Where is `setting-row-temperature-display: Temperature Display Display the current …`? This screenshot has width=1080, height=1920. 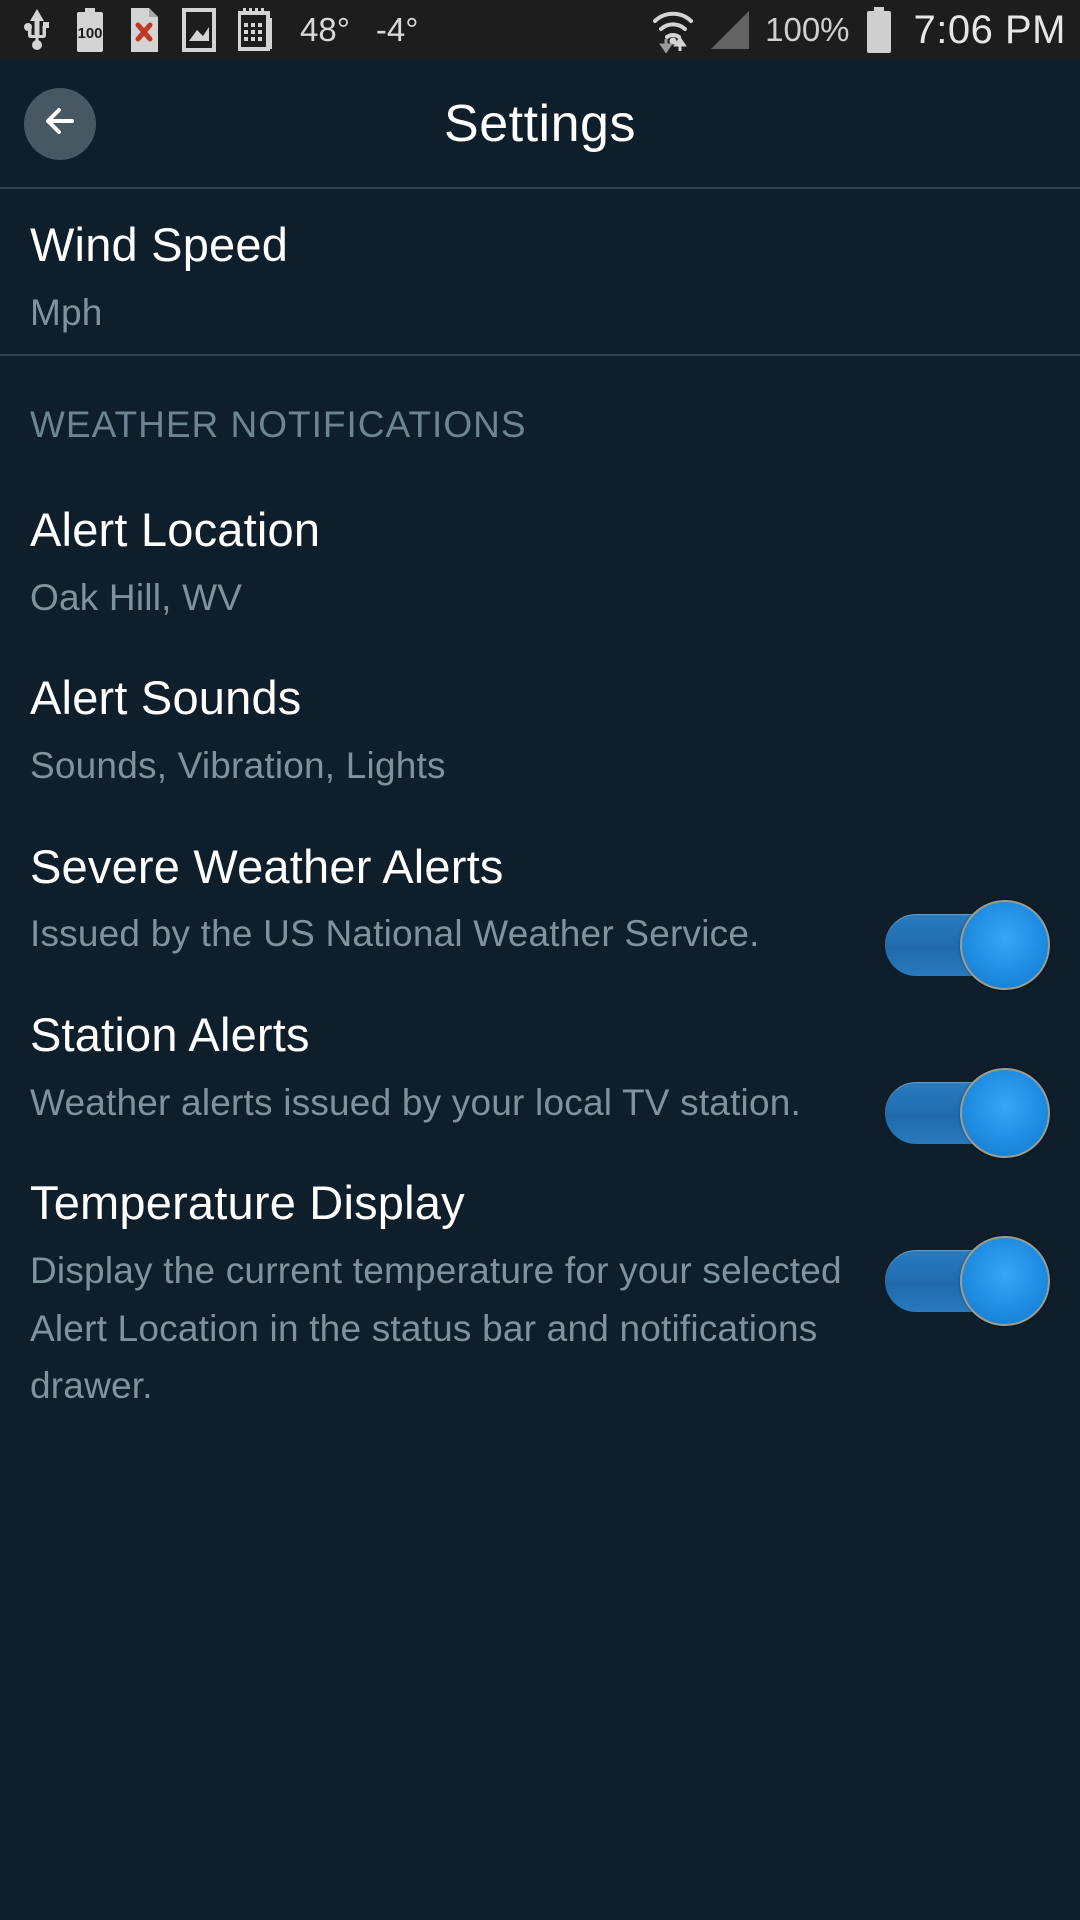
setting-row-temperature-display: Temperature Display Display the current … is located at coordinates (540, 1273).